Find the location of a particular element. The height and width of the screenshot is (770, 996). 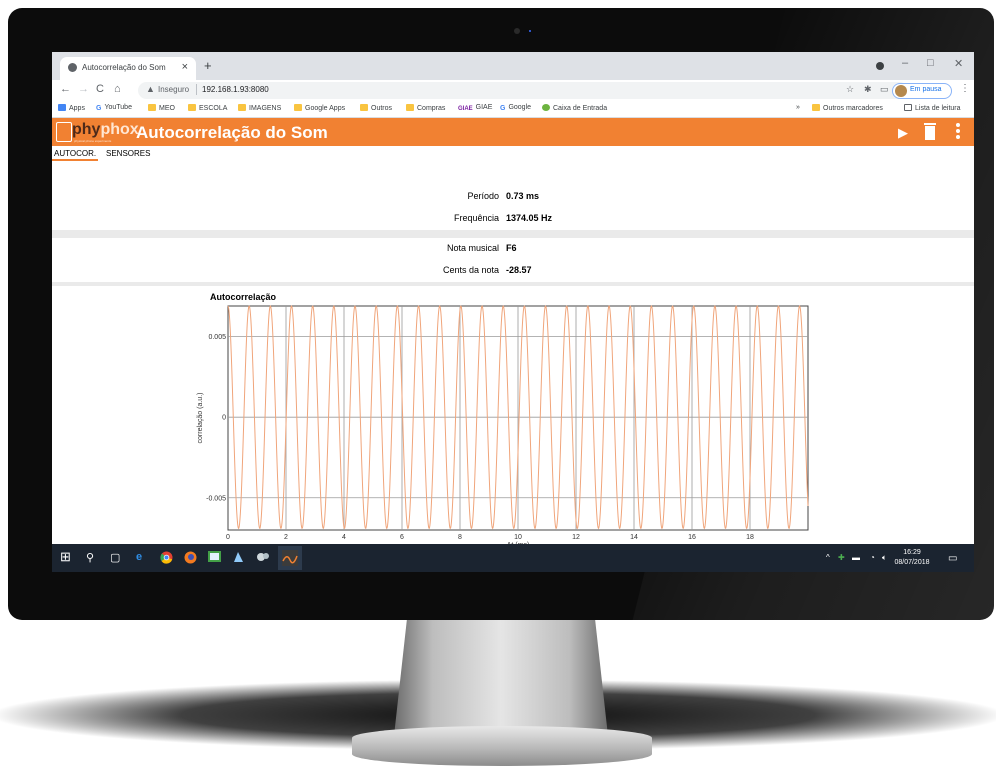

address-bar: ▲ Inseguro 192.168.1.93:8080 is located at coordinates (523, 90).